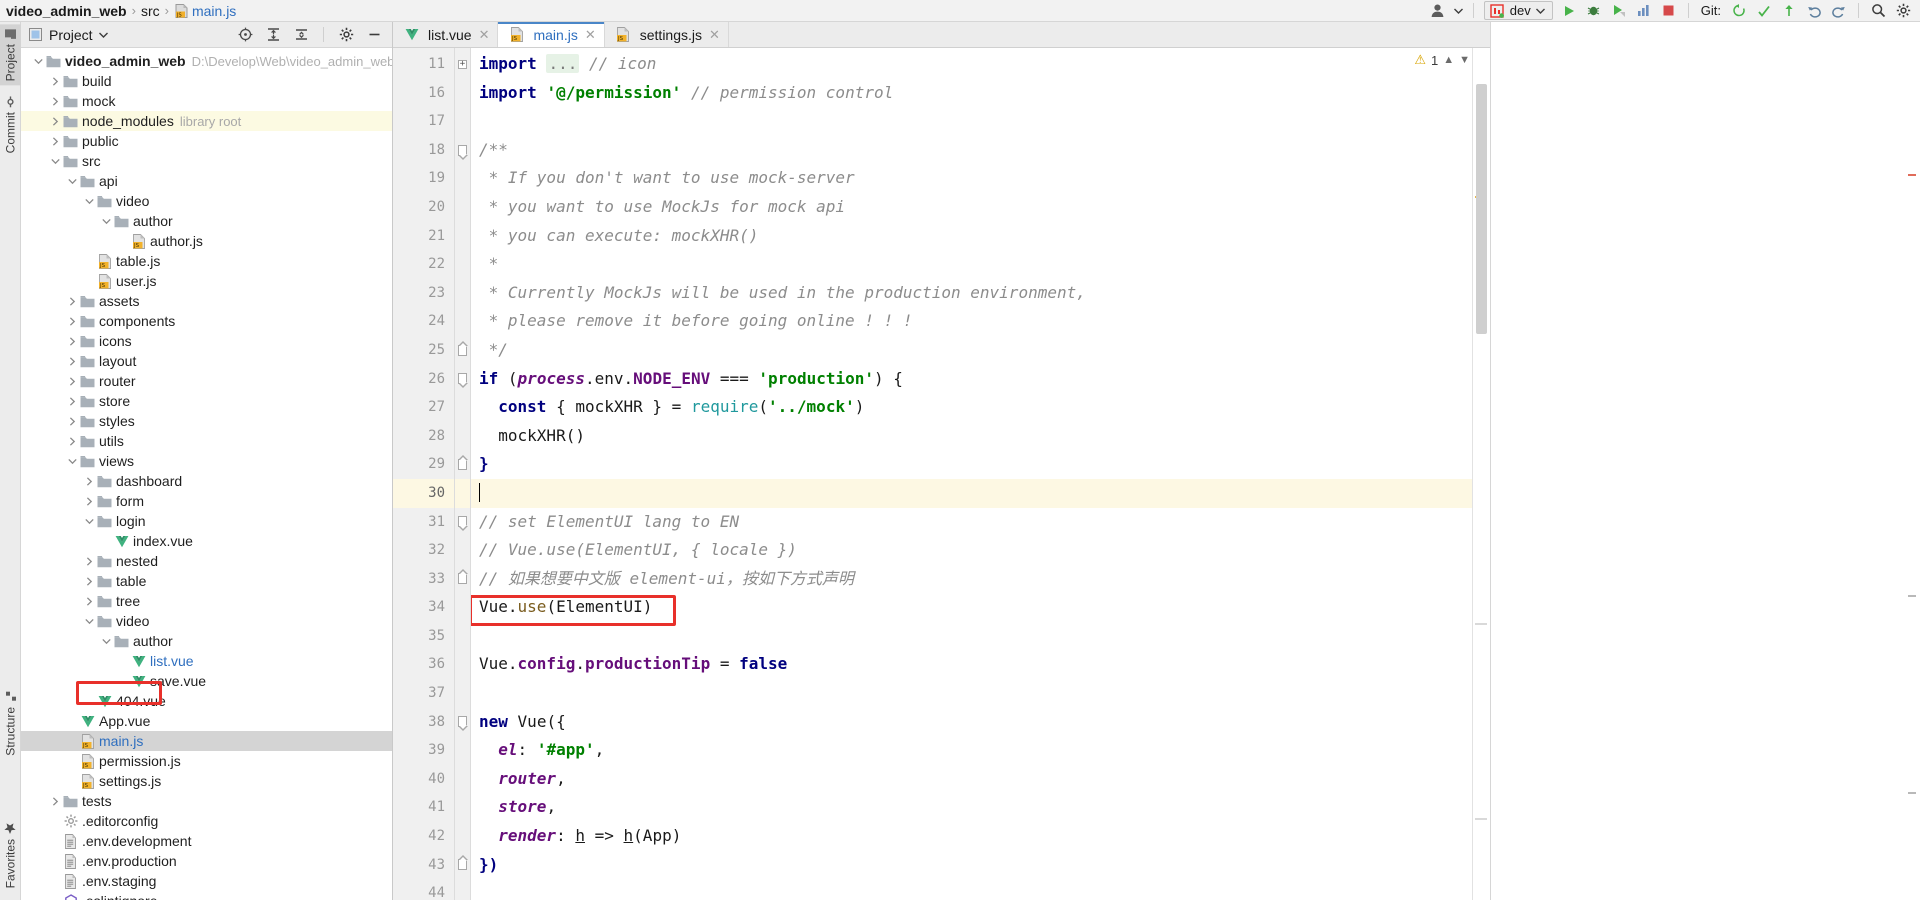 The width and height of the screenshot is (1920, 900). I want to click on tree-item-tests: tests, so click(206, 801).